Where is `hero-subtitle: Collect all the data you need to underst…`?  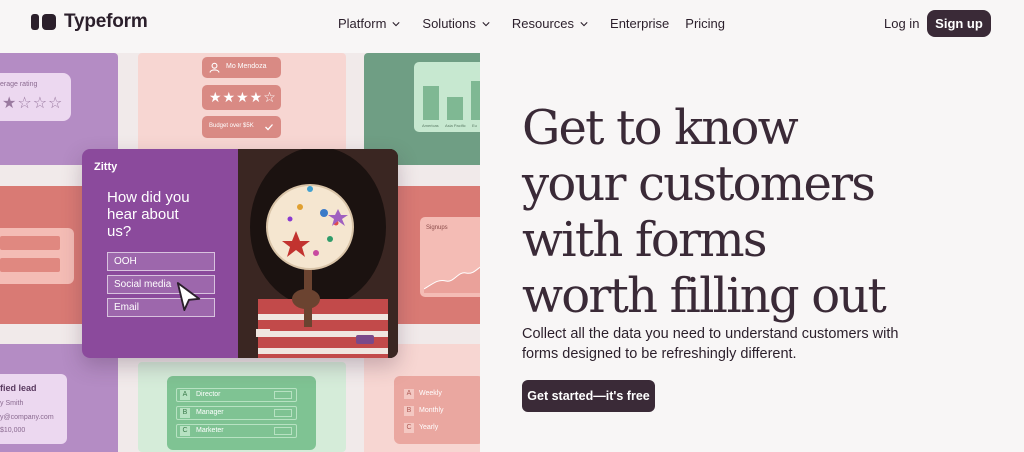 hero-subtitle: Collect all the data you need to underst… is located at coordinates (710, 344).